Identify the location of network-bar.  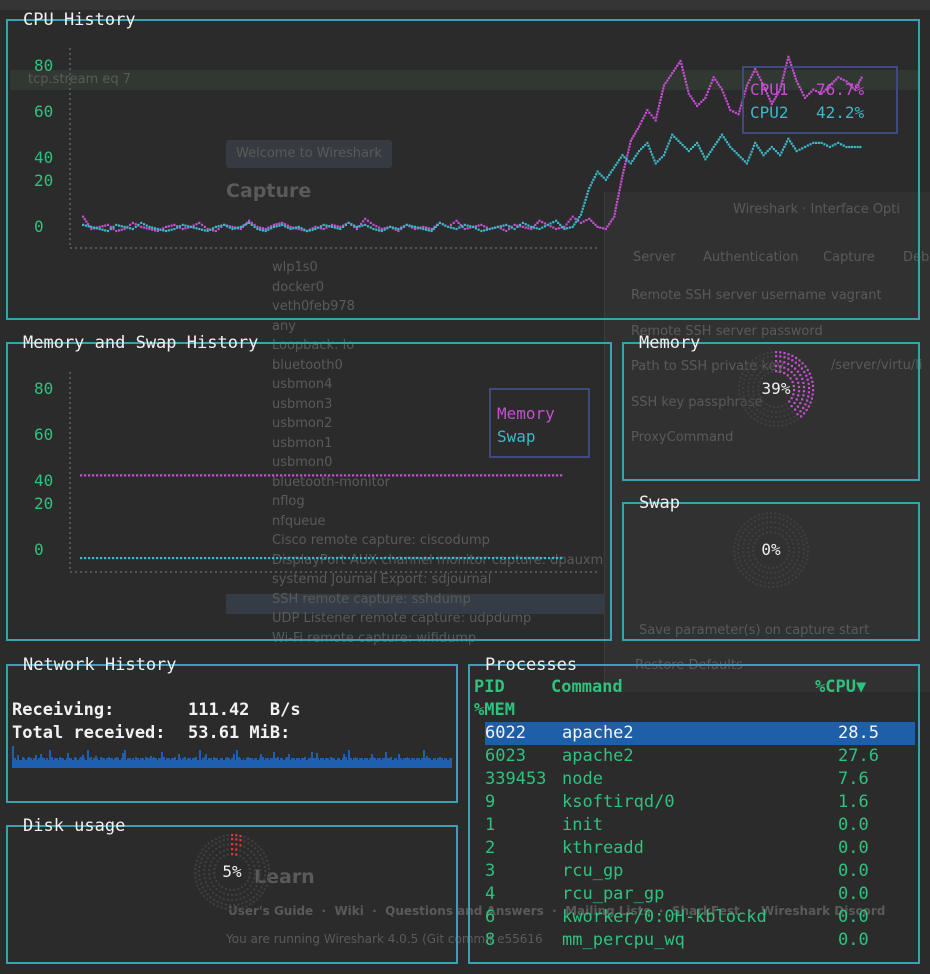
(451, 763).